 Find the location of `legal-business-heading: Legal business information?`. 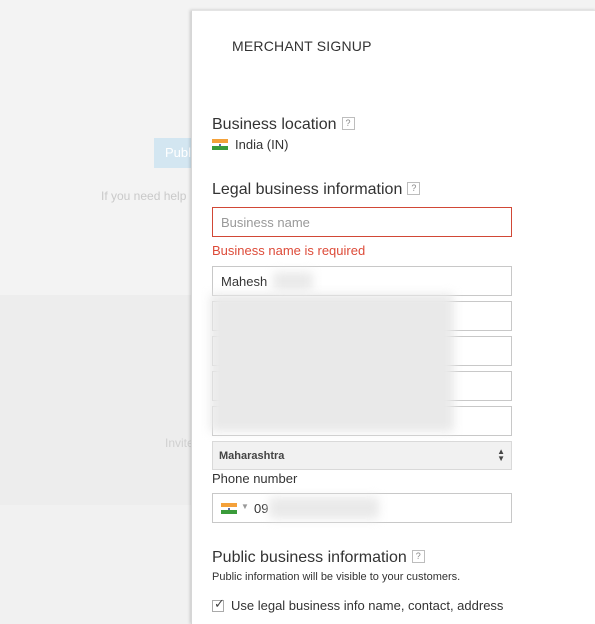

legal-business-heading: Legal business information? is located at coordinates (316, 190).